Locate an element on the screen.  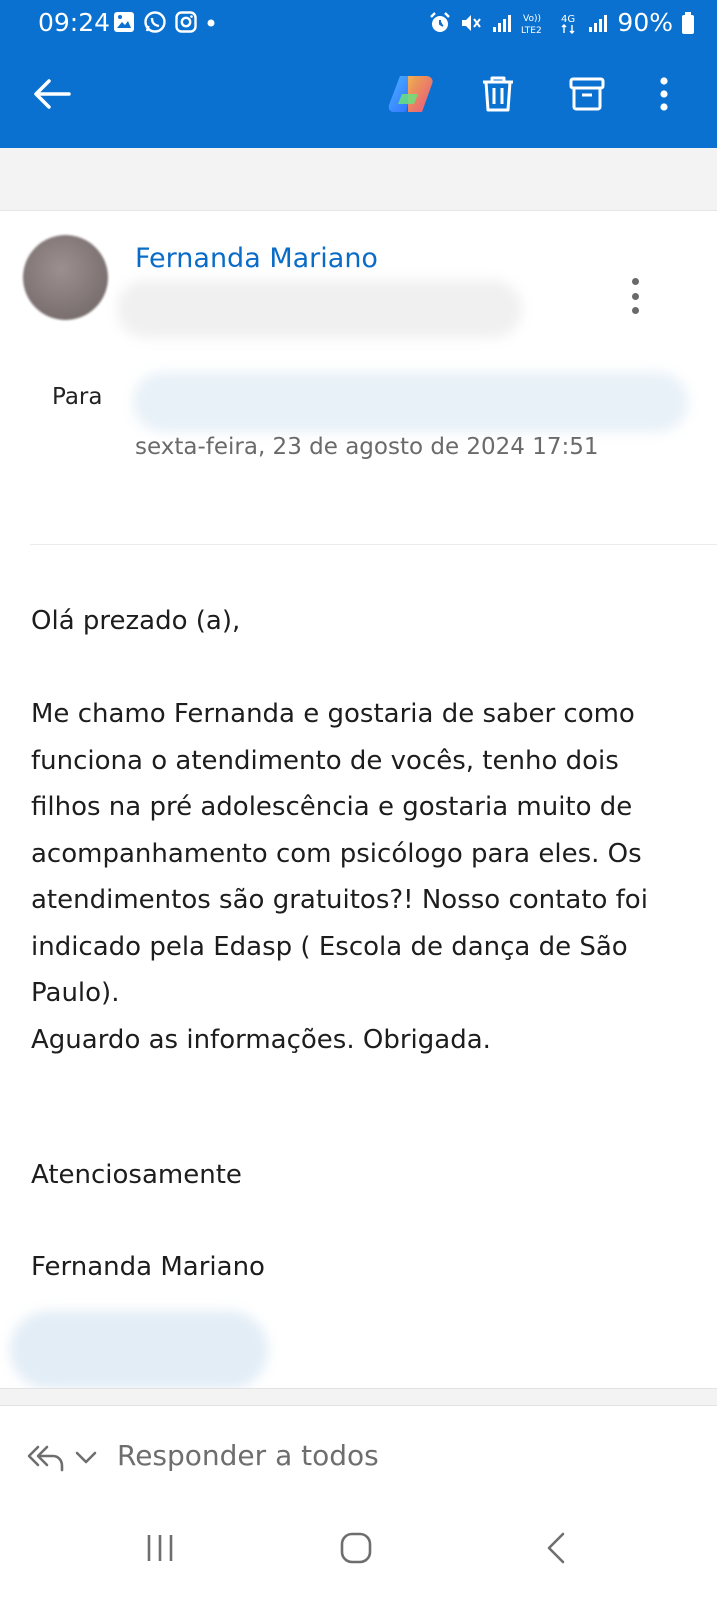
mute-icon is located at coordinates (472, 22).